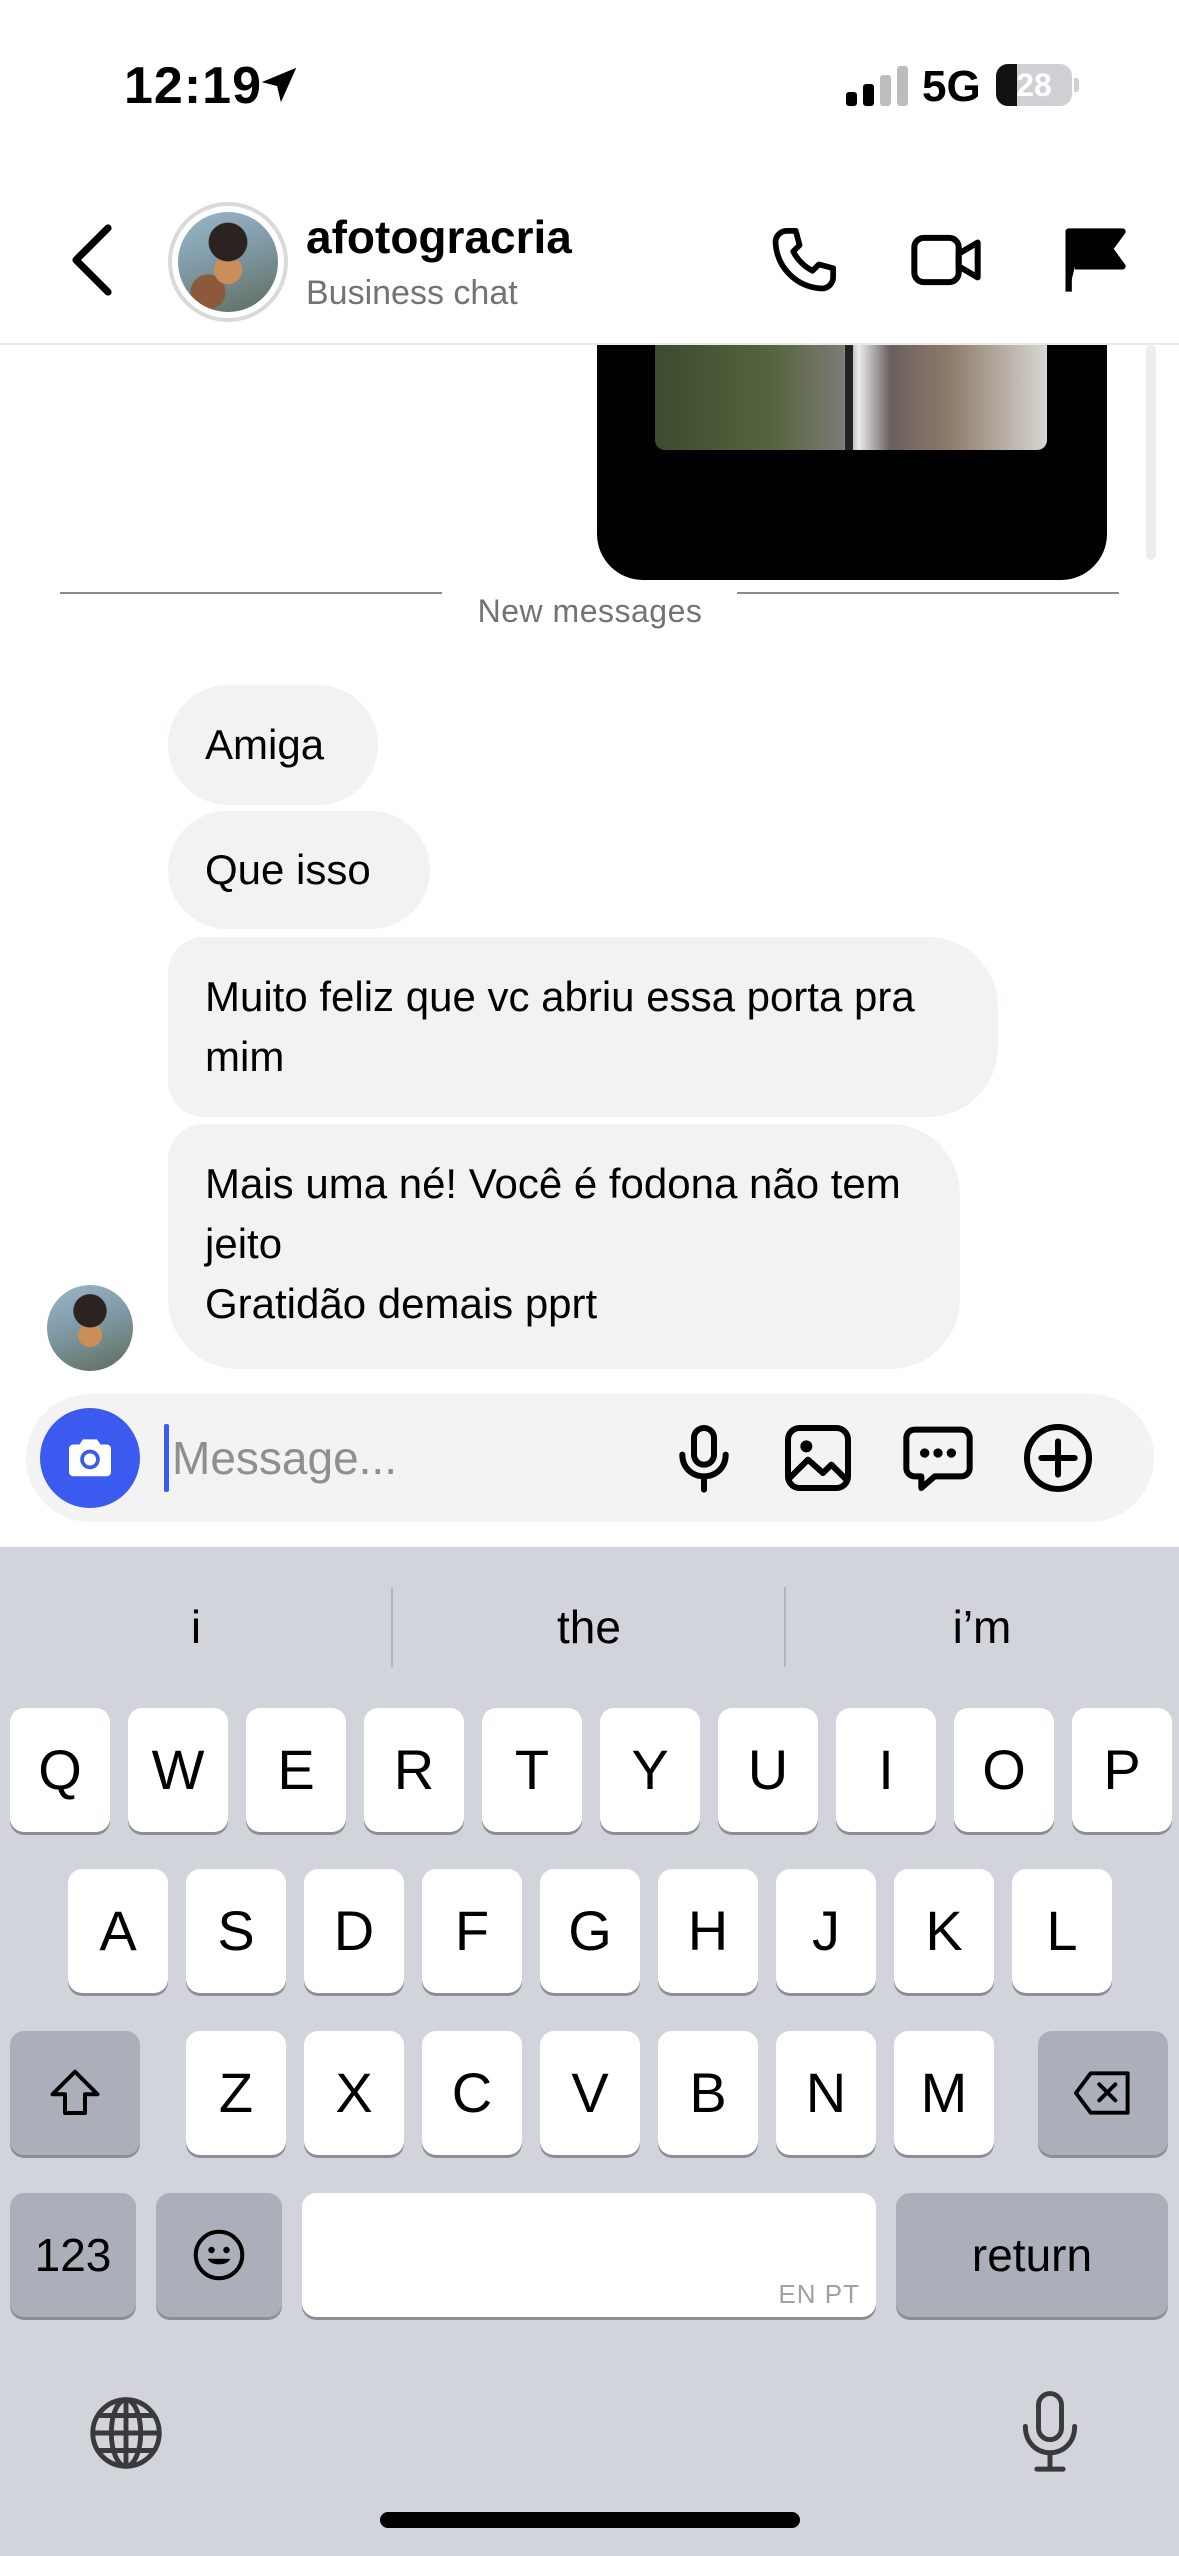 The width and height of the screenshot is (1179, 2556). I want to click on key-n: N, so click(826, 2093).